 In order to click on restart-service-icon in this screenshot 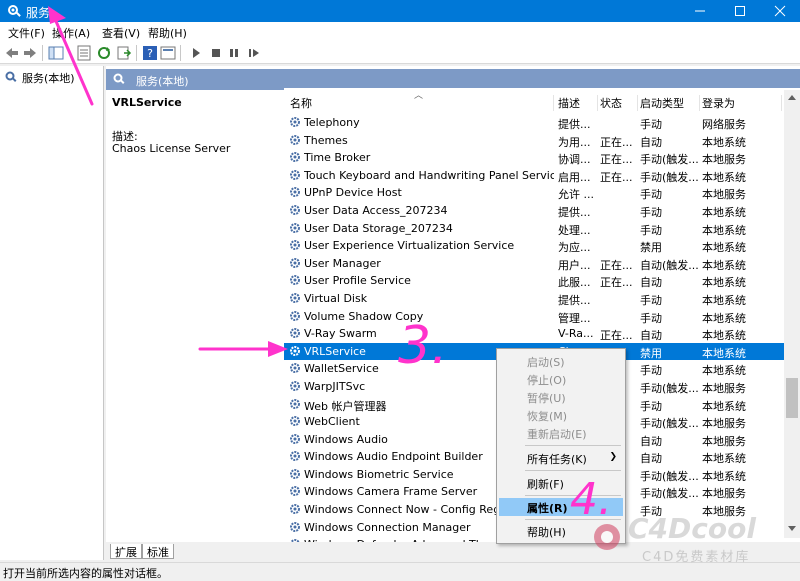, I will do `click(254, 53)`.